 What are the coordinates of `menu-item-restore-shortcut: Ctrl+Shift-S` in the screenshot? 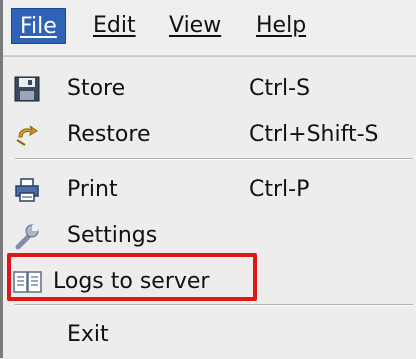 It's located at (314, 134).